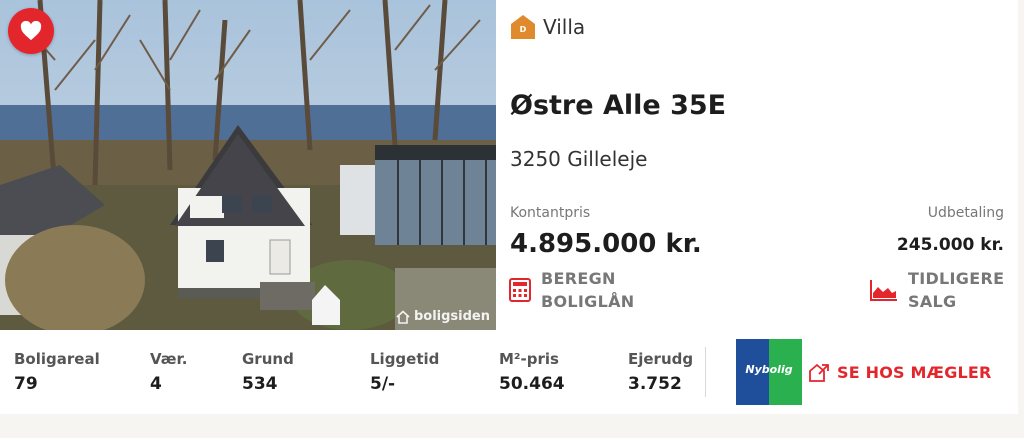 The height and width of the screenshot is (438, 1024). I want to click on photo-watermark: boligsiden, so click(443, 316).